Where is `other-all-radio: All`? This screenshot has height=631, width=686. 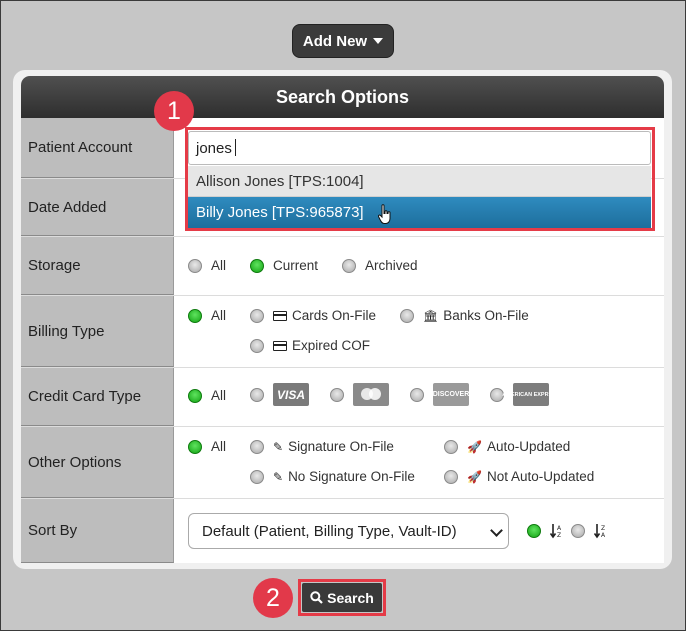 other-all-radio: All is located at coordinates (207, 446).